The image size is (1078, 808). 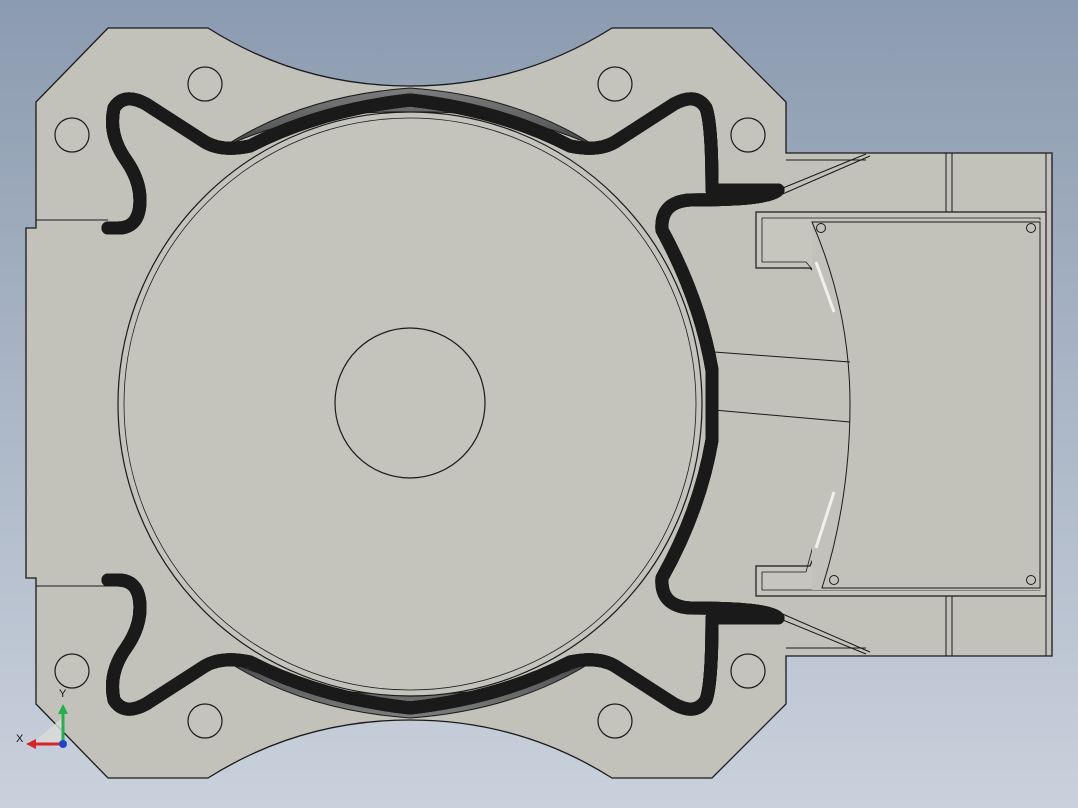 What do you see at coordinates (410, 403) in the screenshot?
I see `center-bore` at bounding box center [410, 403].